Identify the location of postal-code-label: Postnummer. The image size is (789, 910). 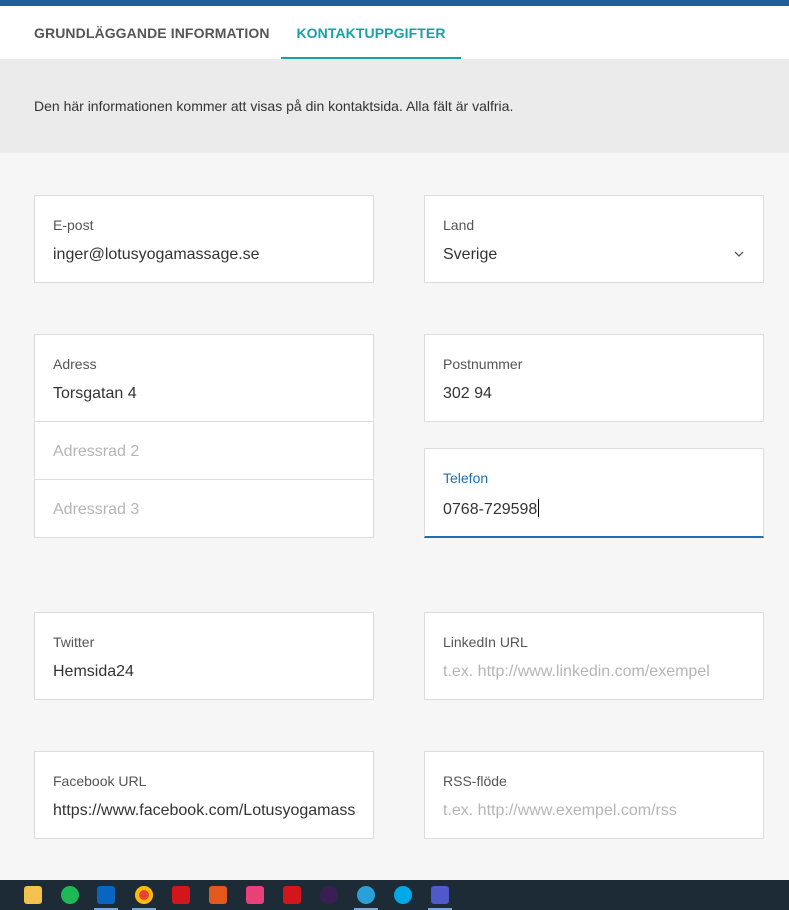
(483, 364).